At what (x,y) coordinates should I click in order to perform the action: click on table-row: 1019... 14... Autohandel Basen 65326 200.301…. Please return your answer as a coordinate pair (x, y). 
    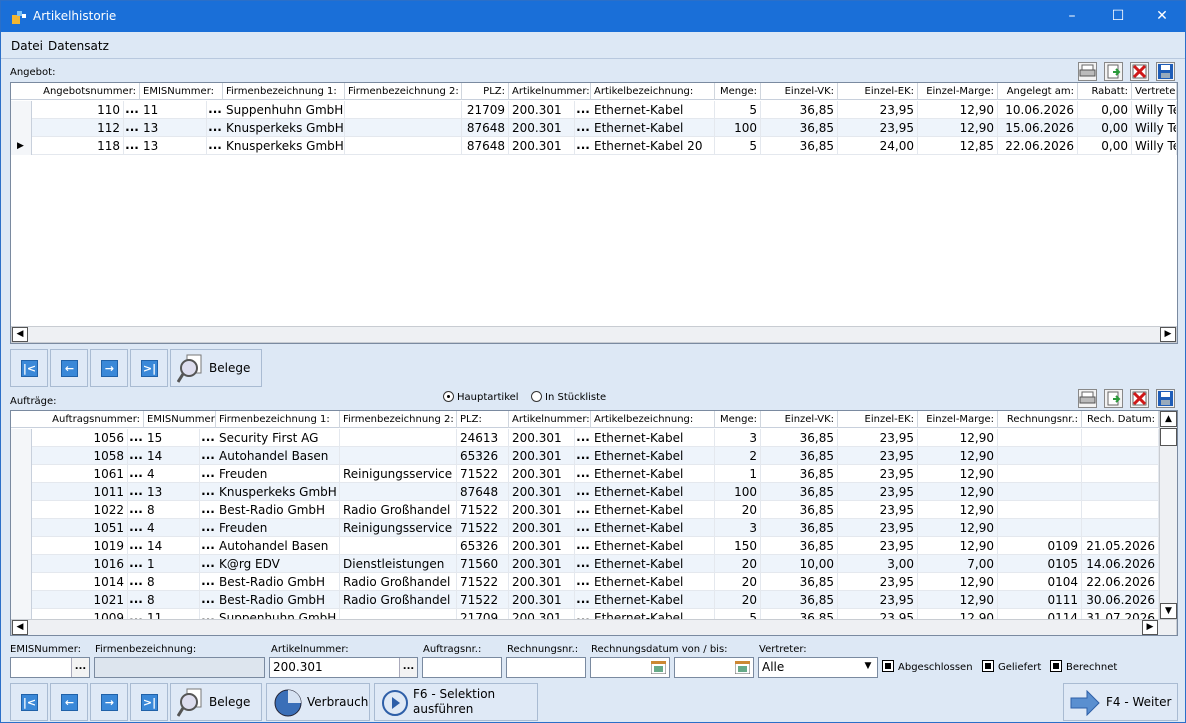
    Looking at the image, I should click on (585, 546).